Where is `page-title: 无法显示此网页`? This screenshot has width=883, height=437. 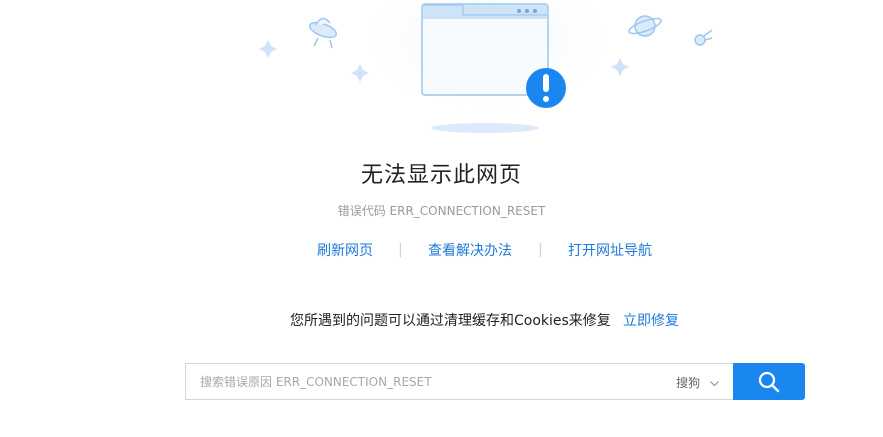 page-title: 无法显示此网页 is located at coordinates (441, 175).